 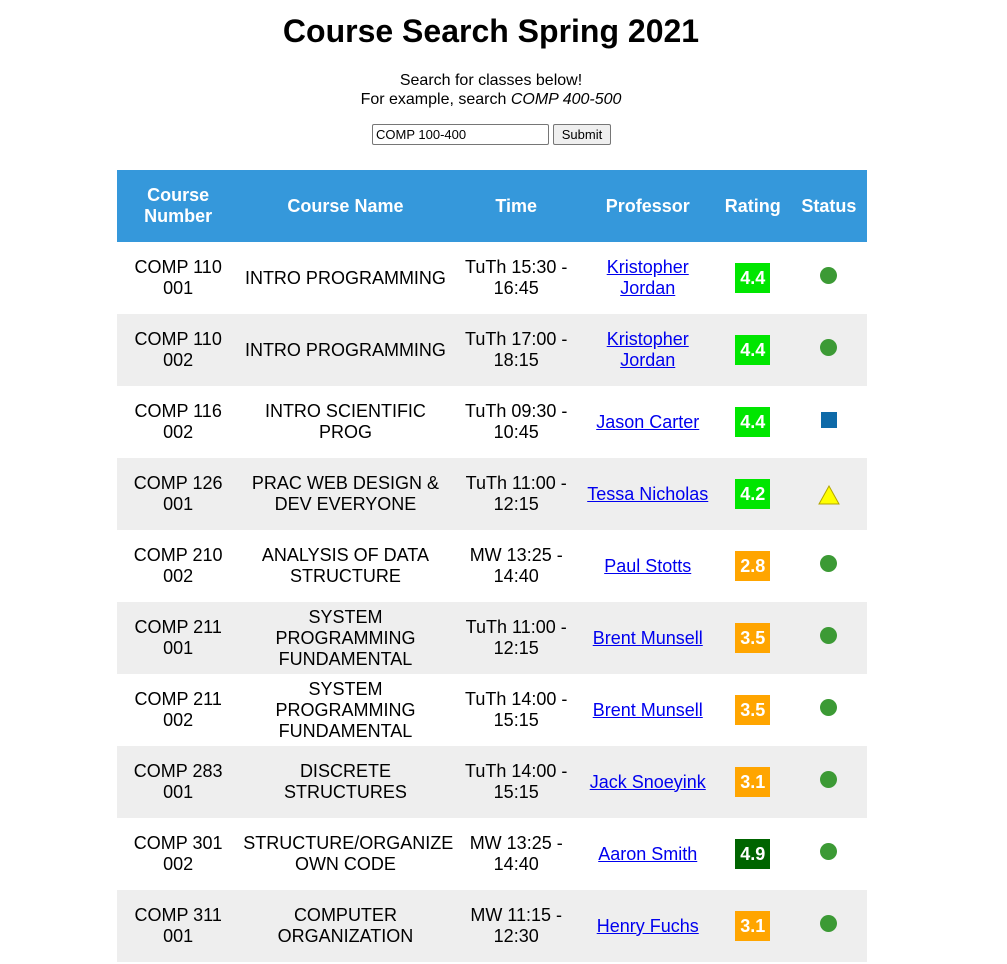 I want to click on course-number-cell: COMP 110 001, so click(x=178, y=278).